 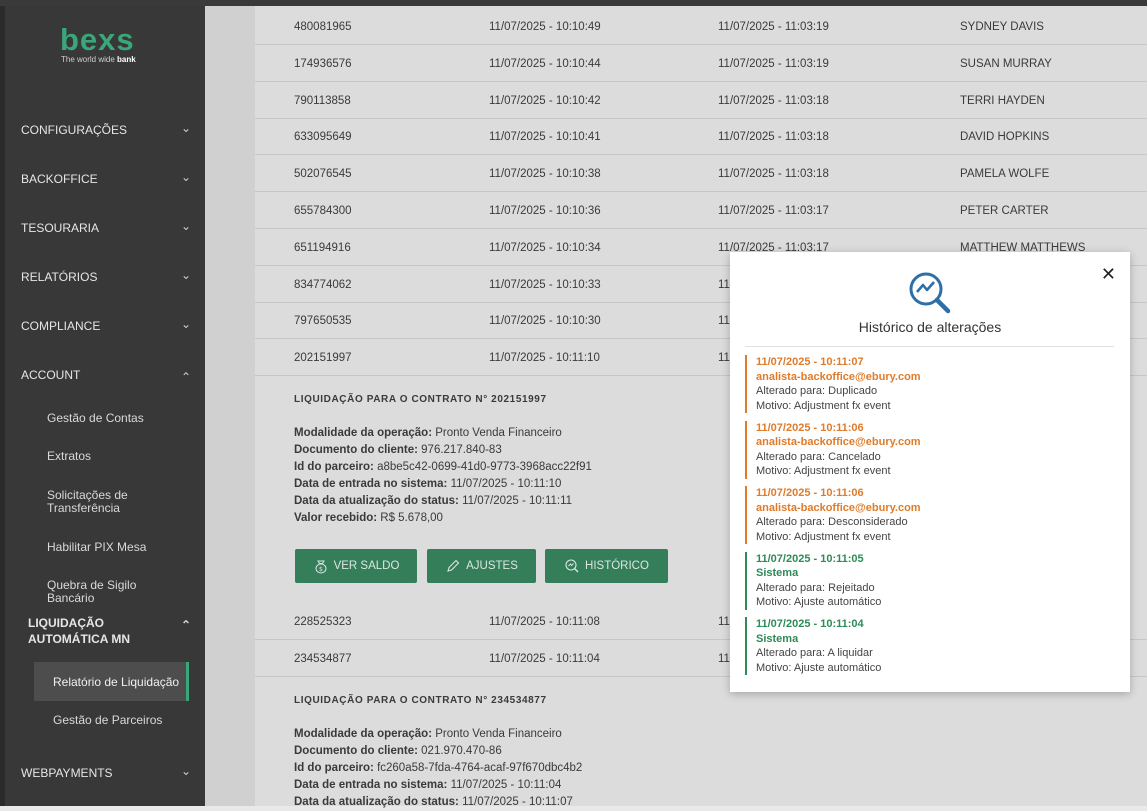 I want to click on history-date: 11/07/2025 - 10:11:07, so click(x=810, y=362).